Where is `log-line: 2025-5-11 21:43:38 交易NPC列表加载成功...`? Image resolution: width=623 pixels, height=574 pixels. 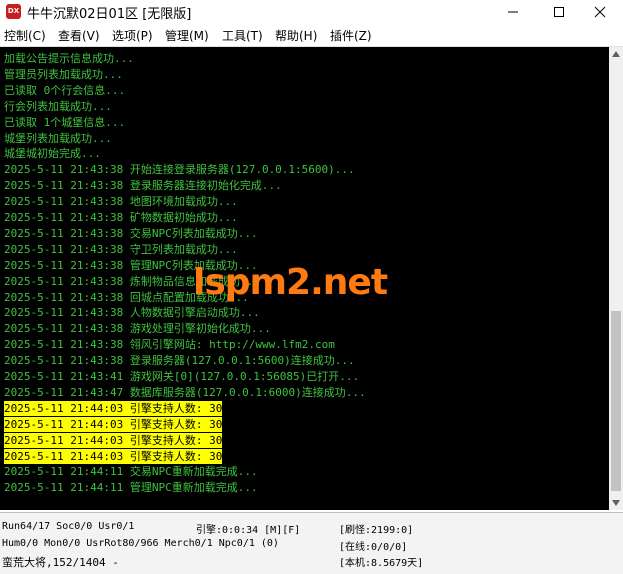
log-line: 2025-5-11 21:43:38 交易NPC列表加载成功... is located at coordinates (131, 233).